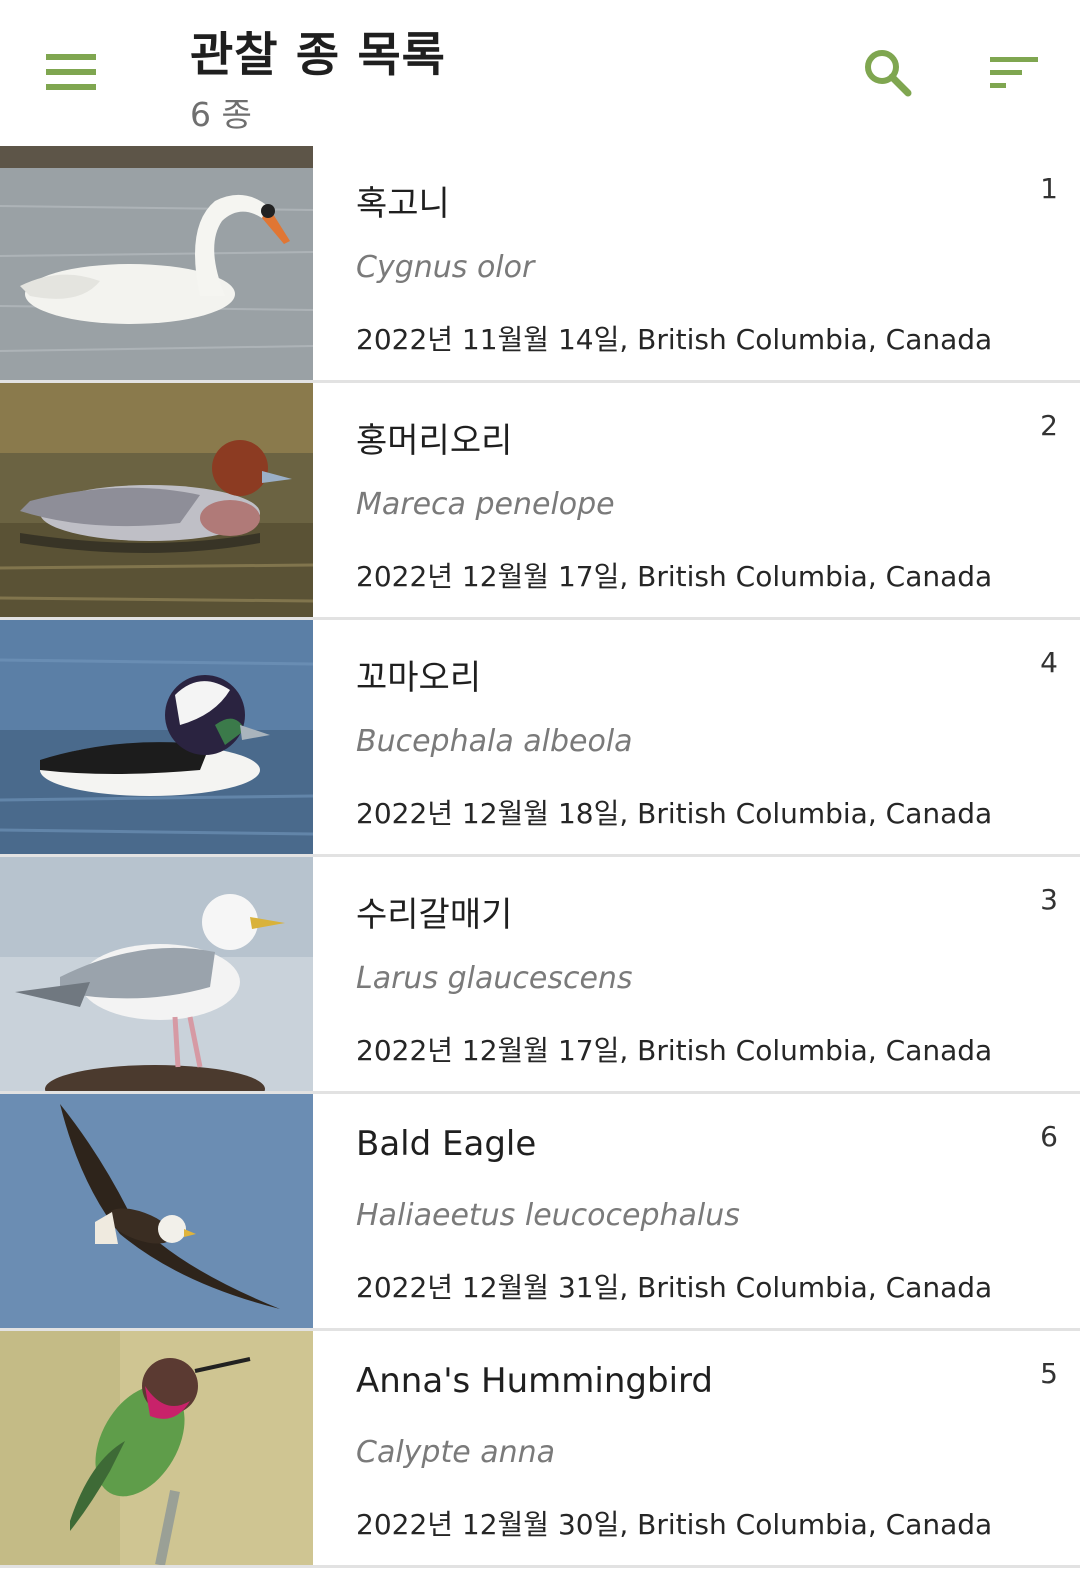 Image resolution: width=1080 pixels, height=1580 pixels. Describe the element at coordinates (1049, 425) in the screenshot. I see `observation-count: 2` at that location.